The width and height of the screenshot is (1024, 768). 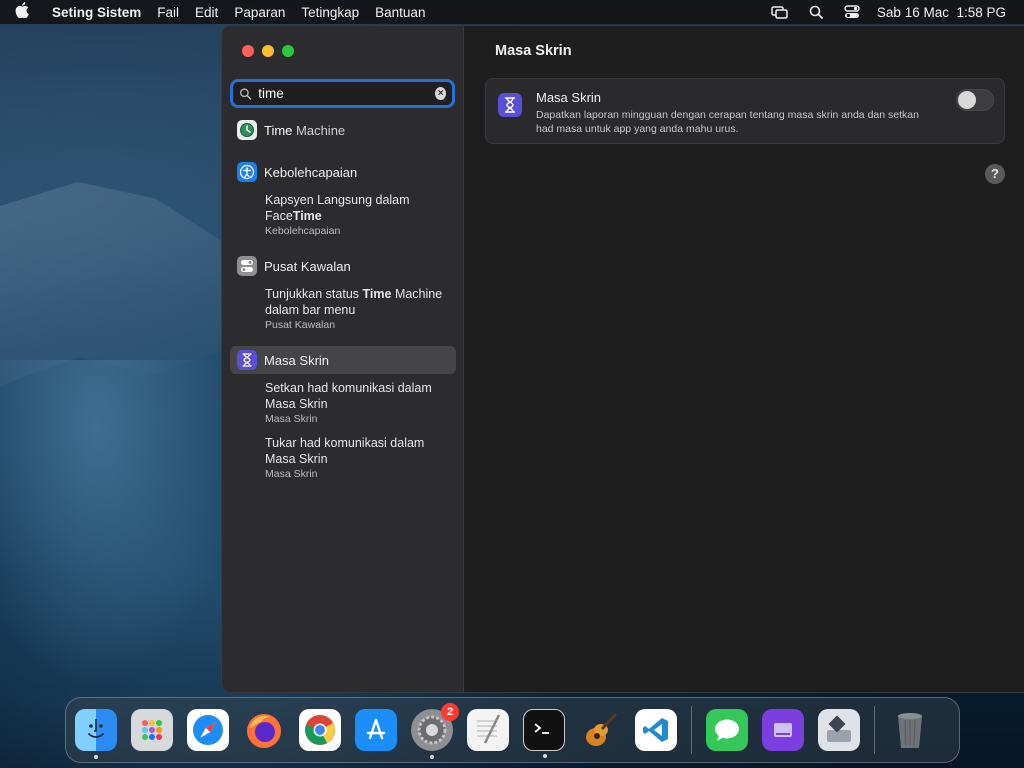 I want to click on dock-podcast-utility, so click(x=783, y=730).